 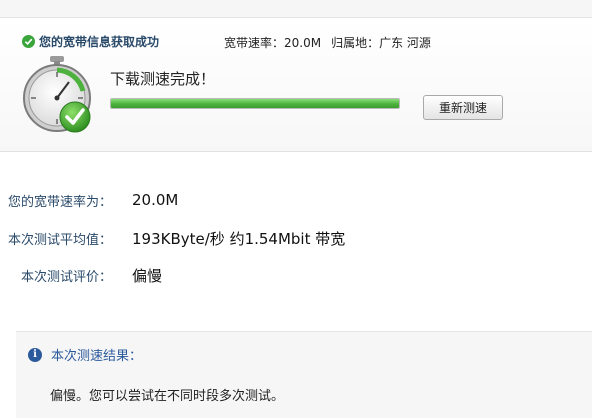 What do you see at coordinates (303, 43) in the screenshot?
I see `rate-value: 20.0M` at bounding box center [303, 43].